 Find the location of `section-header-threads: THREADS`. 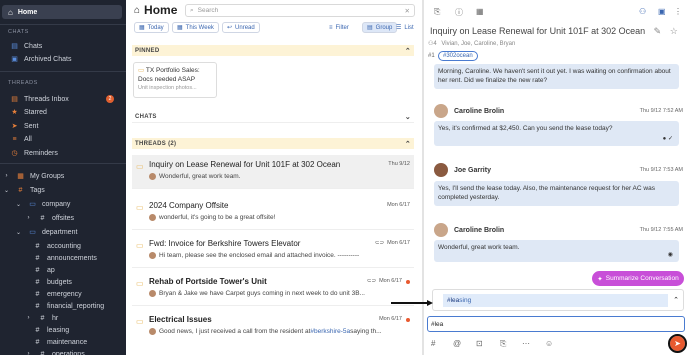

section-header-threads: THREADS is located at coordinates (23, 83).